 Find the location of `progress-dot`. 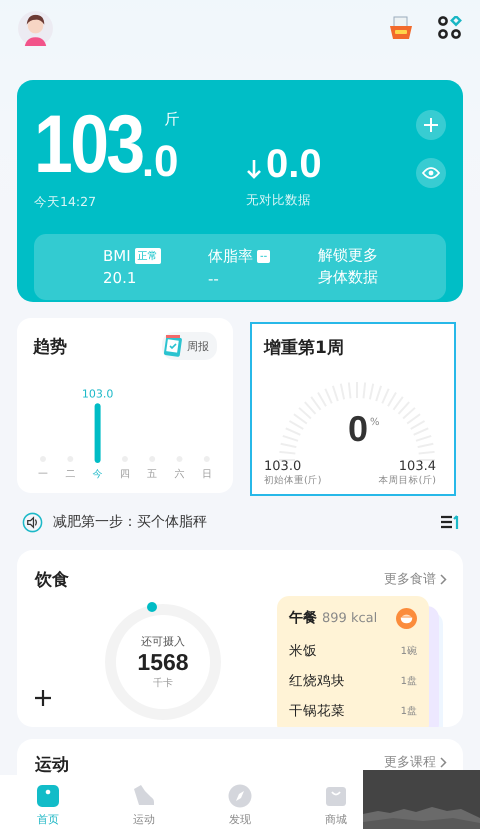

progress-dot is located at coordinates (152, 607).